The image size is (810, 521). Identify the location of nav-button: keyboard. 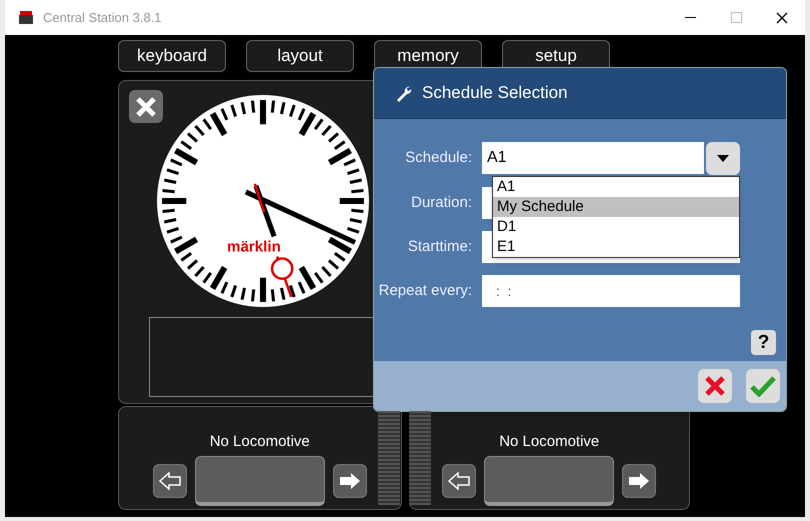
(172, 56).